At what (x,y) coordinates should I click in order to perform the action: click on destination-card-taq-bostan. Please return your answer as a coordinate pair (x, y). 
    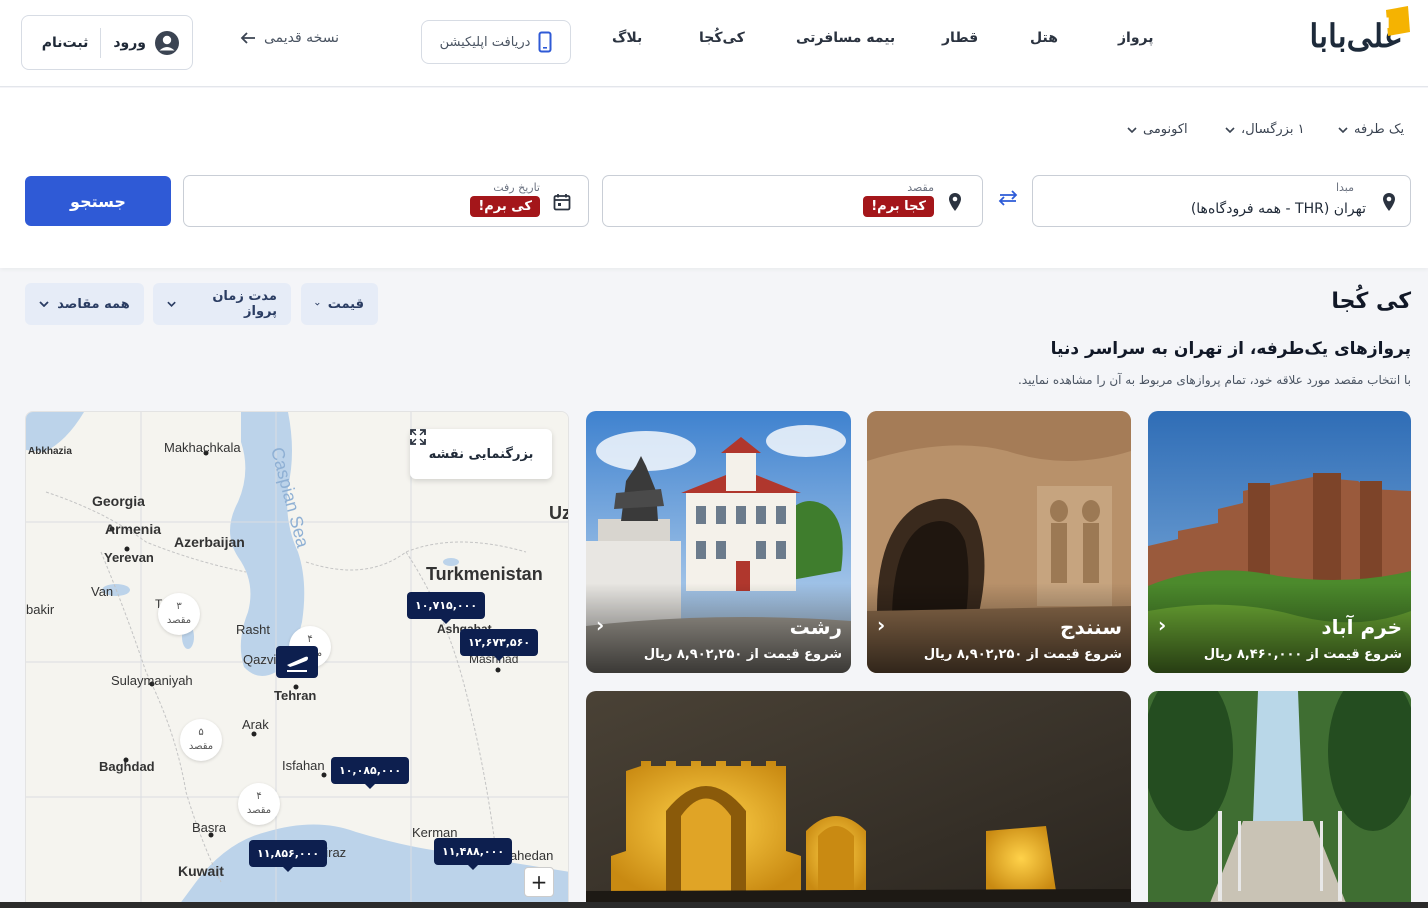
    Looking at the image, I should click on (858, 799).